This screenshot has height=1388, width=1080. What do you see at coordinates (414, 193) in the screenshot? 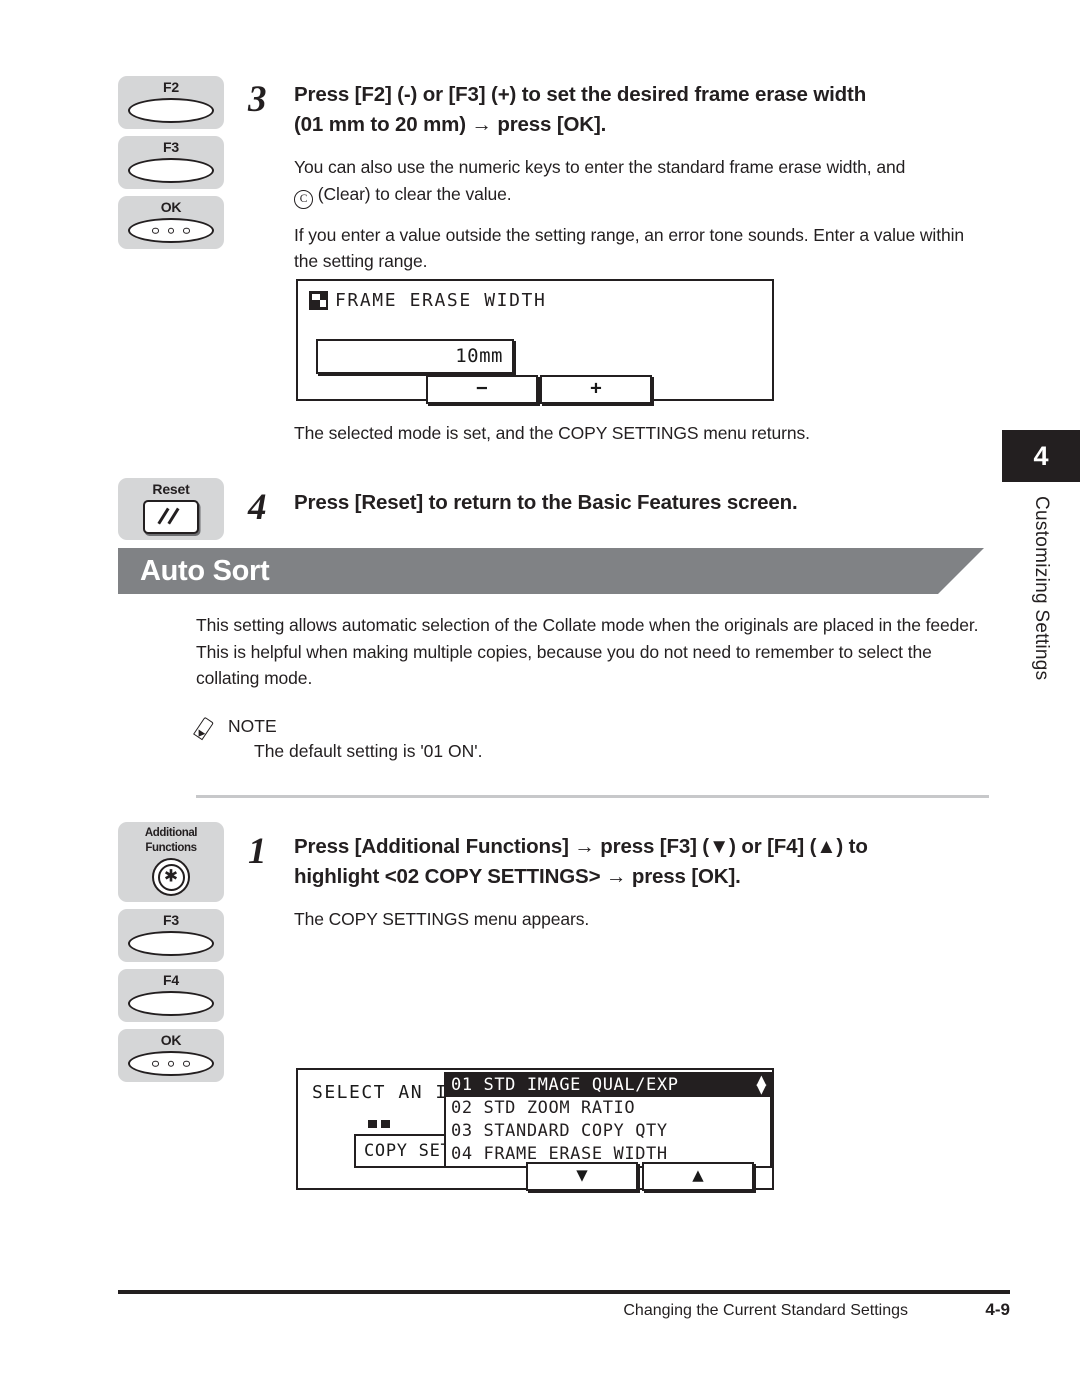
I see `step-3-para1-after: (Clear) to clear the value.` at bounding box center [414, 193].